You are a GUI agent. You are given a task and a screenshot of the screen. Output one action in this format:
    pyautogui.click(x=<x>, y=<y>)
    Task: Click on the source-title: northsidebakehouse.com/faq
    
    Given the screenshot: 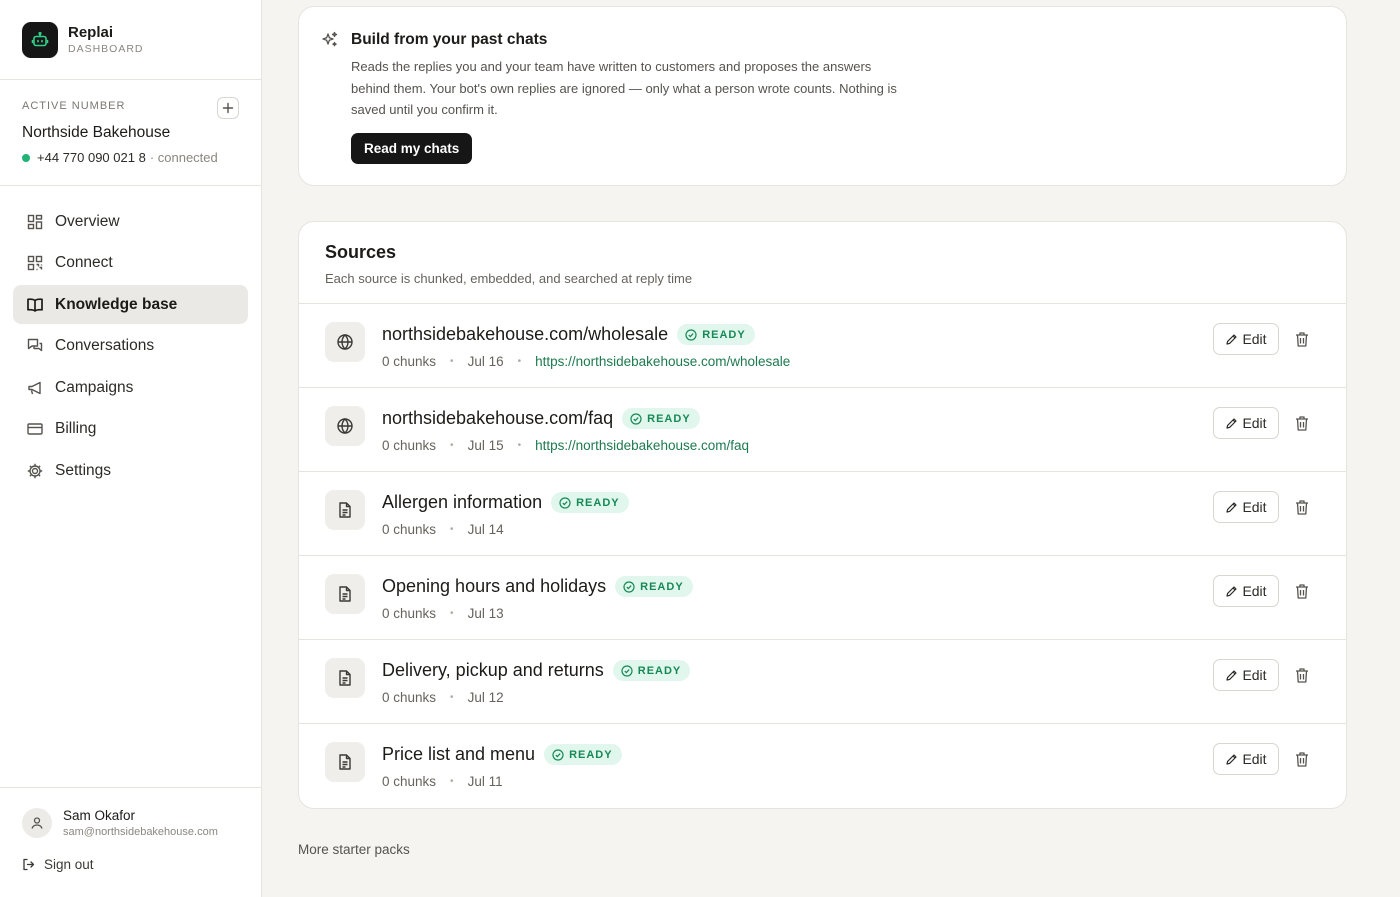 What is the action you would take?
    pyautogui.click(x=498, y=418)
    